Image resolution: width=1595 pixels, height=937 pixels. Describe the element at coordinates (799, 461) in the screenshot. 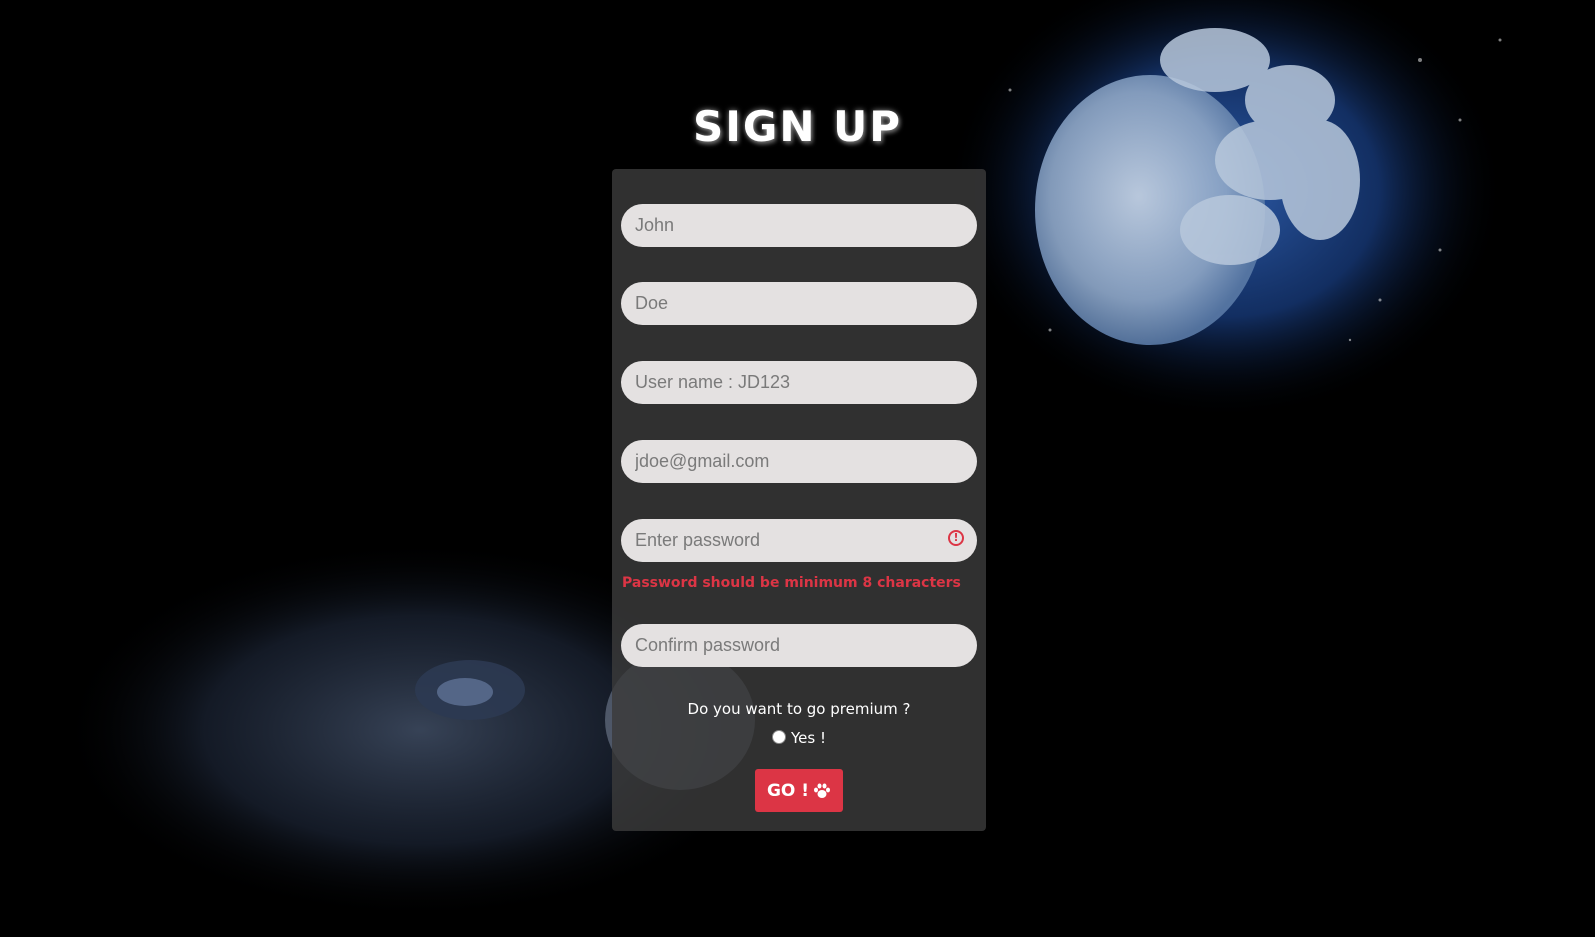

I see `email-input` at that location.